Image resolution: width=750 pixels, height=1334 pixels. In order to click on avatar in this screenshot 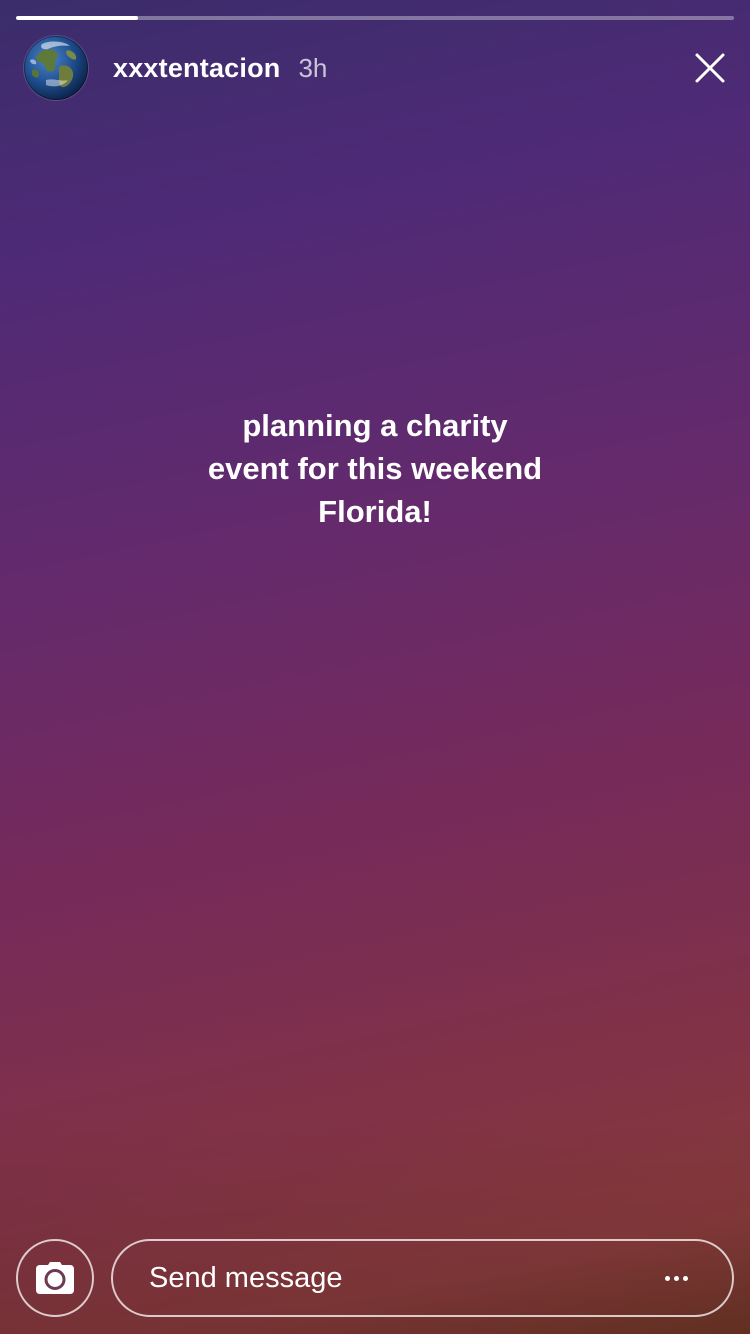, I will do `click(56, 68)`.